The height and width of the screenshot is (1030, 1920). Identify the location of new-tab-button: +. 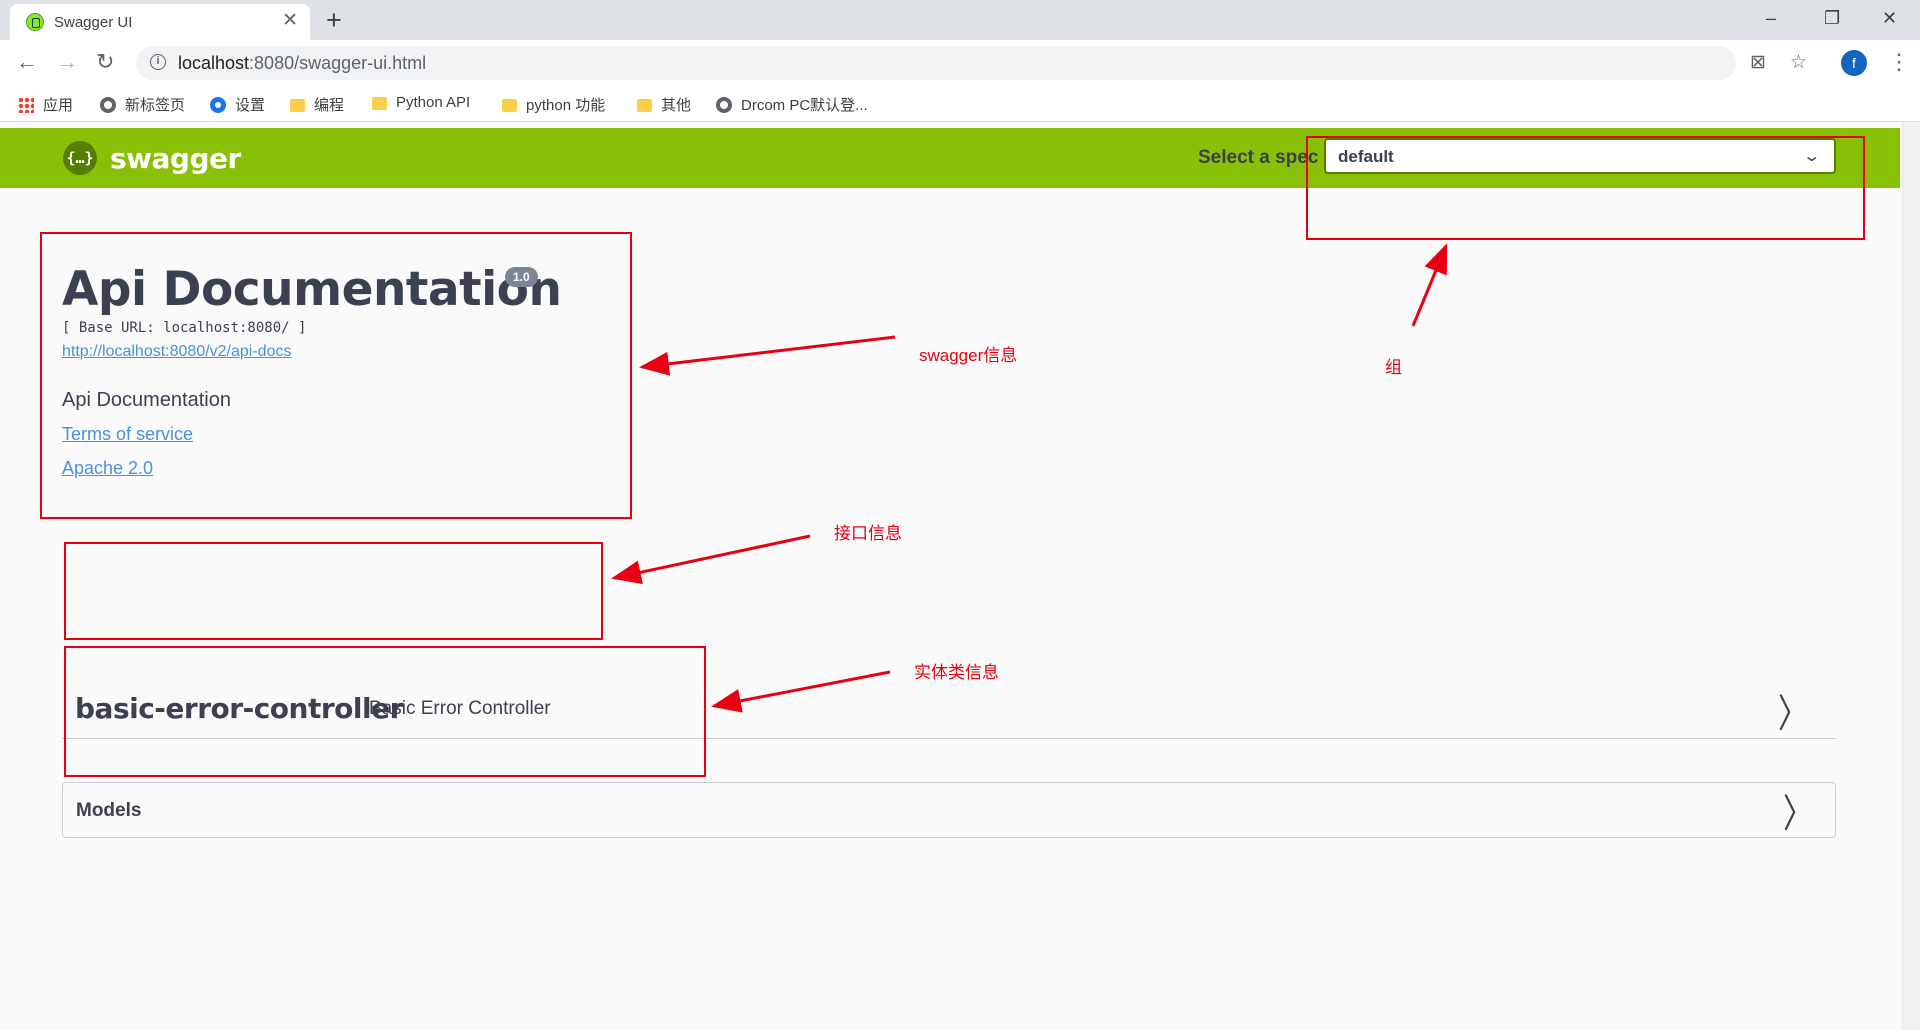
(334, 20).